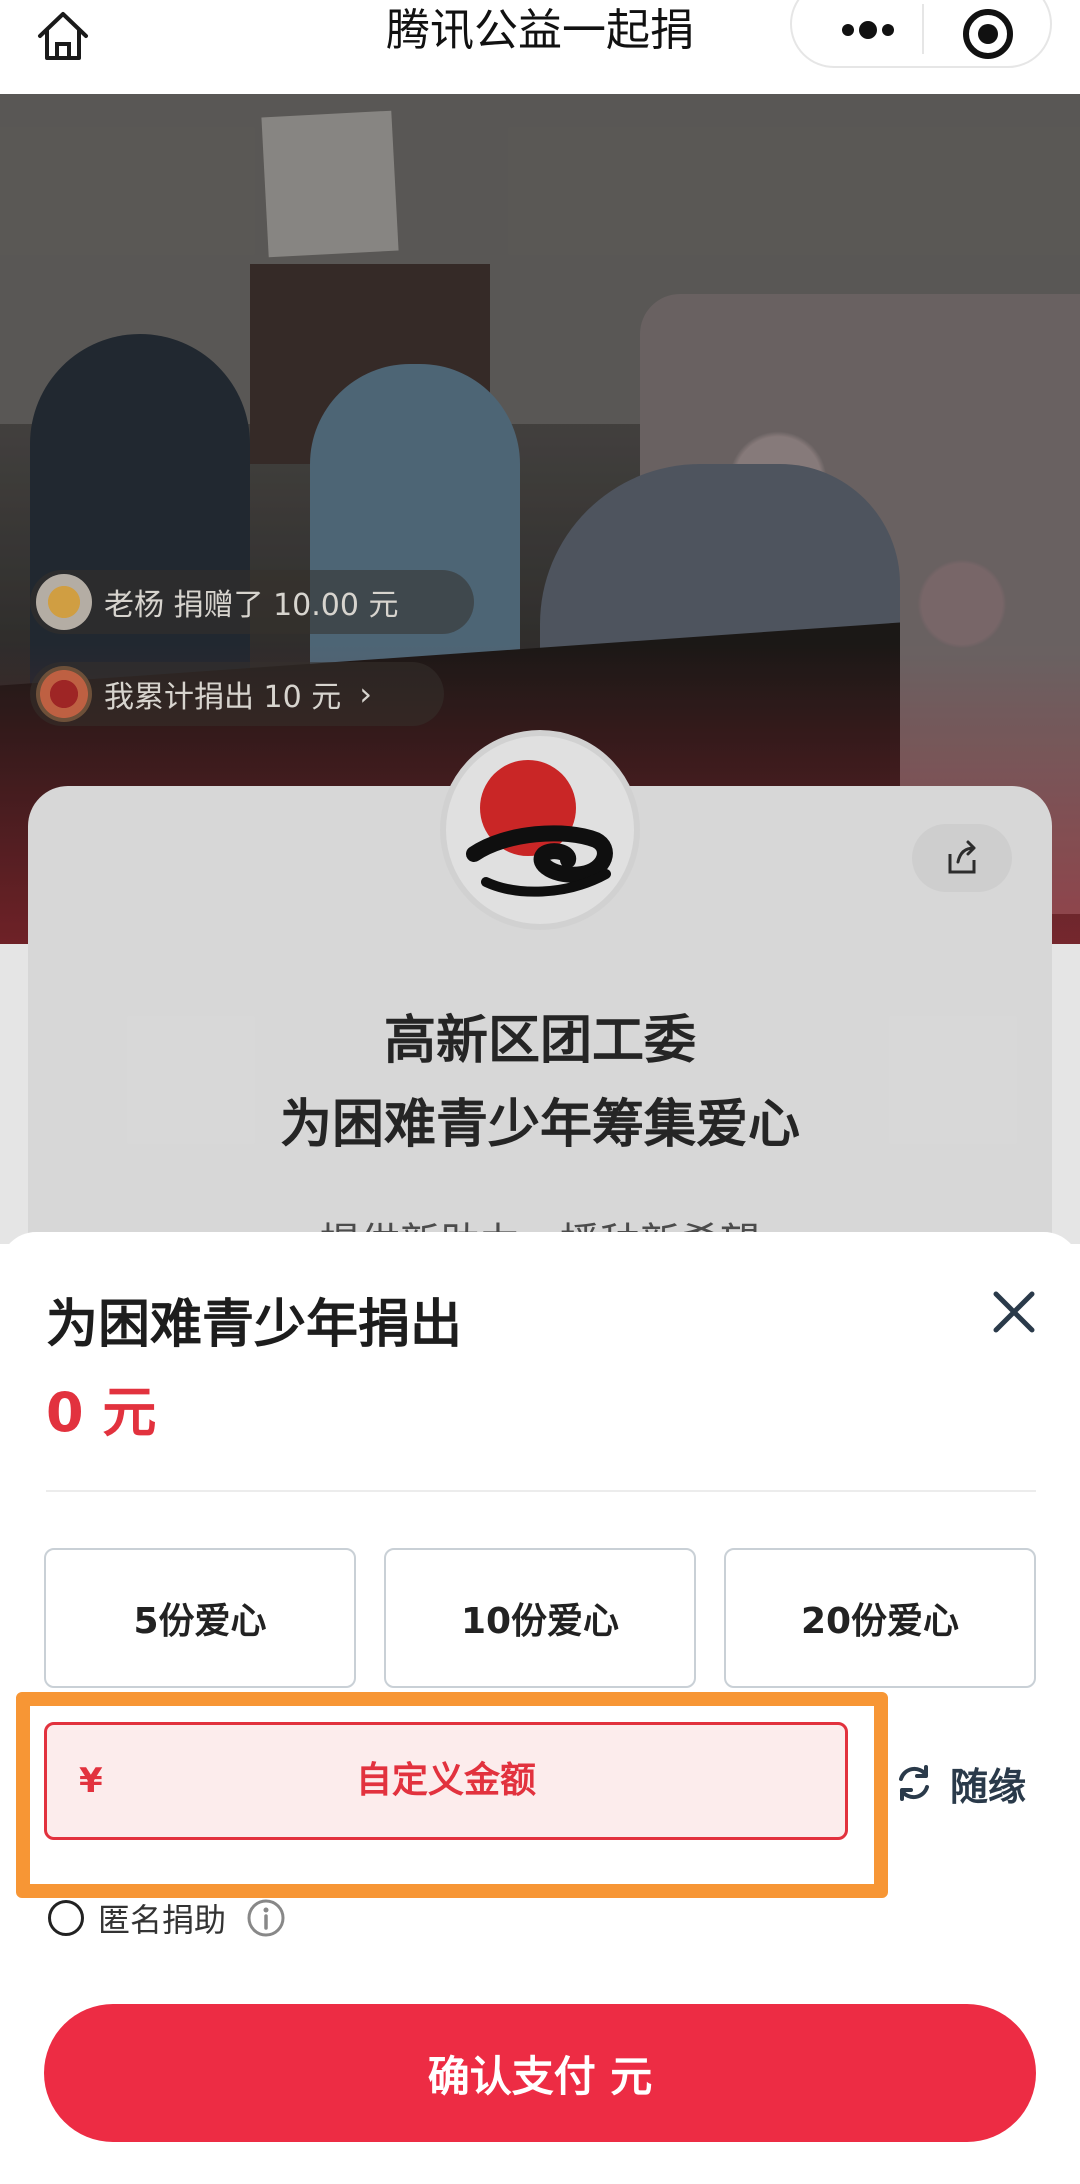 This screenshot has height=2184, width=1080. Describe the element at coordinates (923, 29) in the screenshot. I see `capsule-divider` at that location.